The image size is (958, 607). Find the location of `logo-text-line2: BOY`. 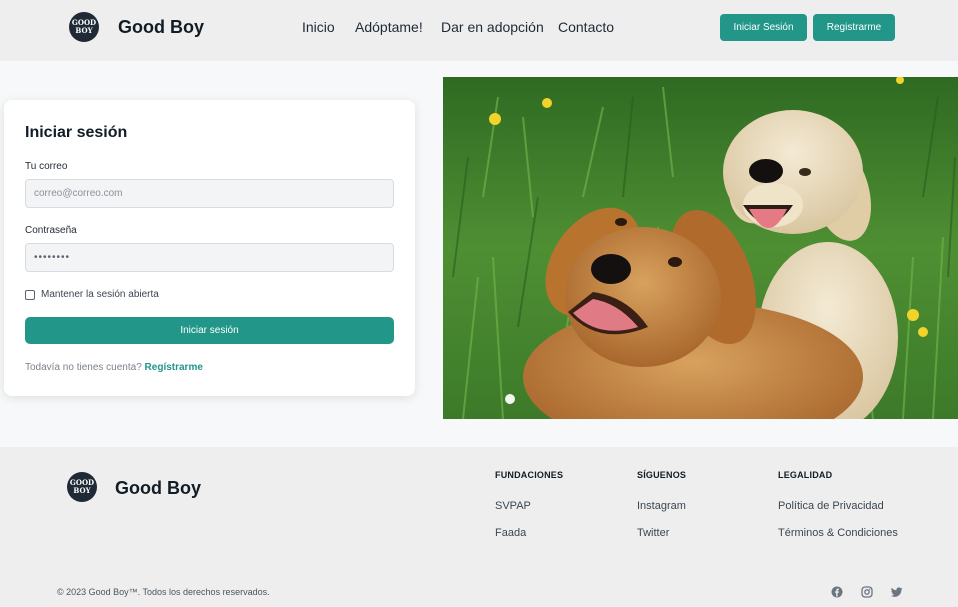

logo-text-line2: BOY is located at coordinates (84, 30).